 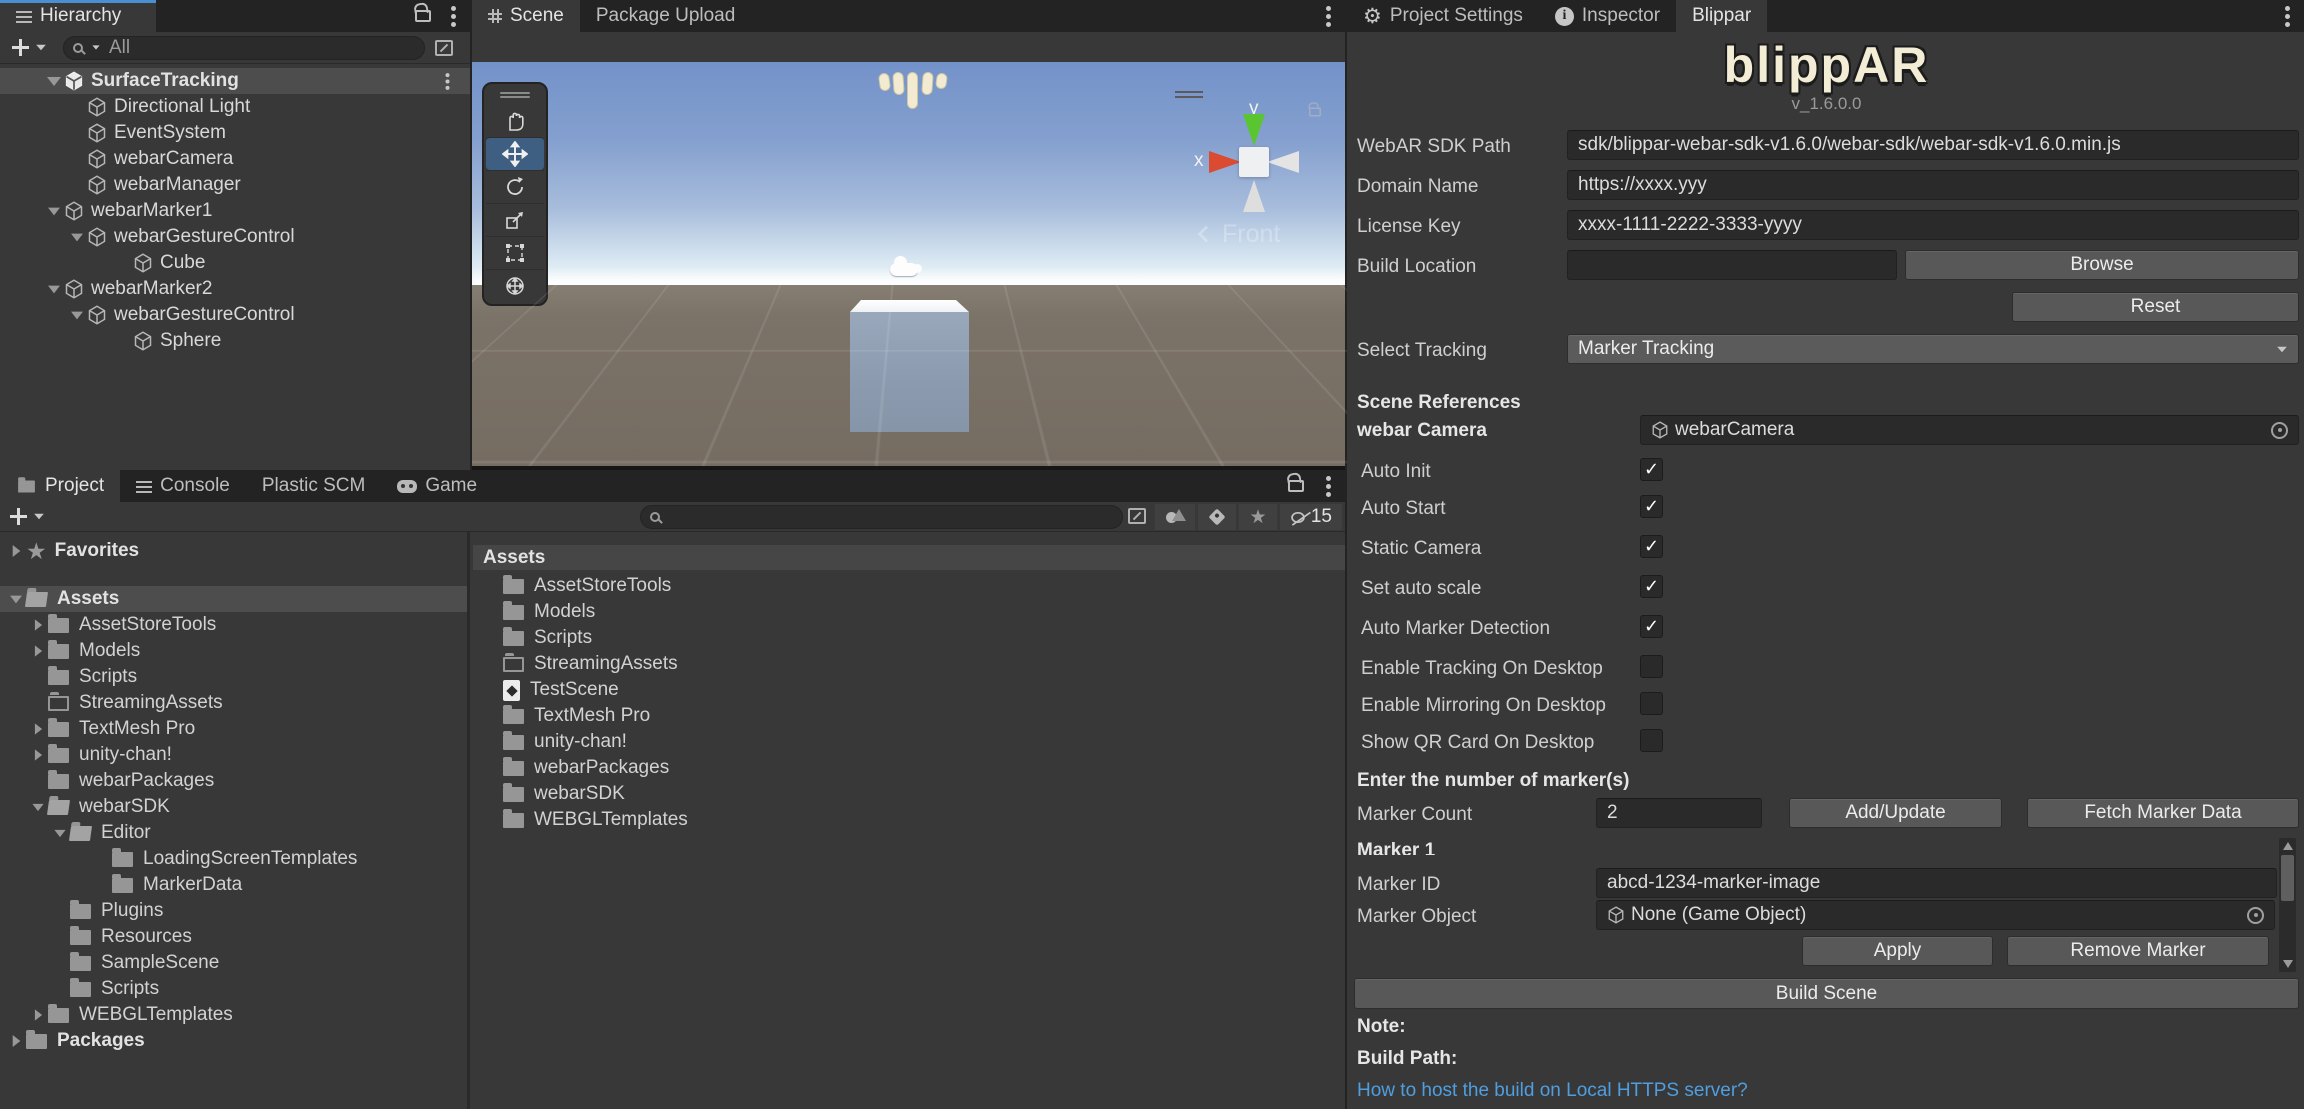 What do you see at coordinates (881, 517) in the screenshot?
I see `project-search-input` at bounding box center [881, 517].